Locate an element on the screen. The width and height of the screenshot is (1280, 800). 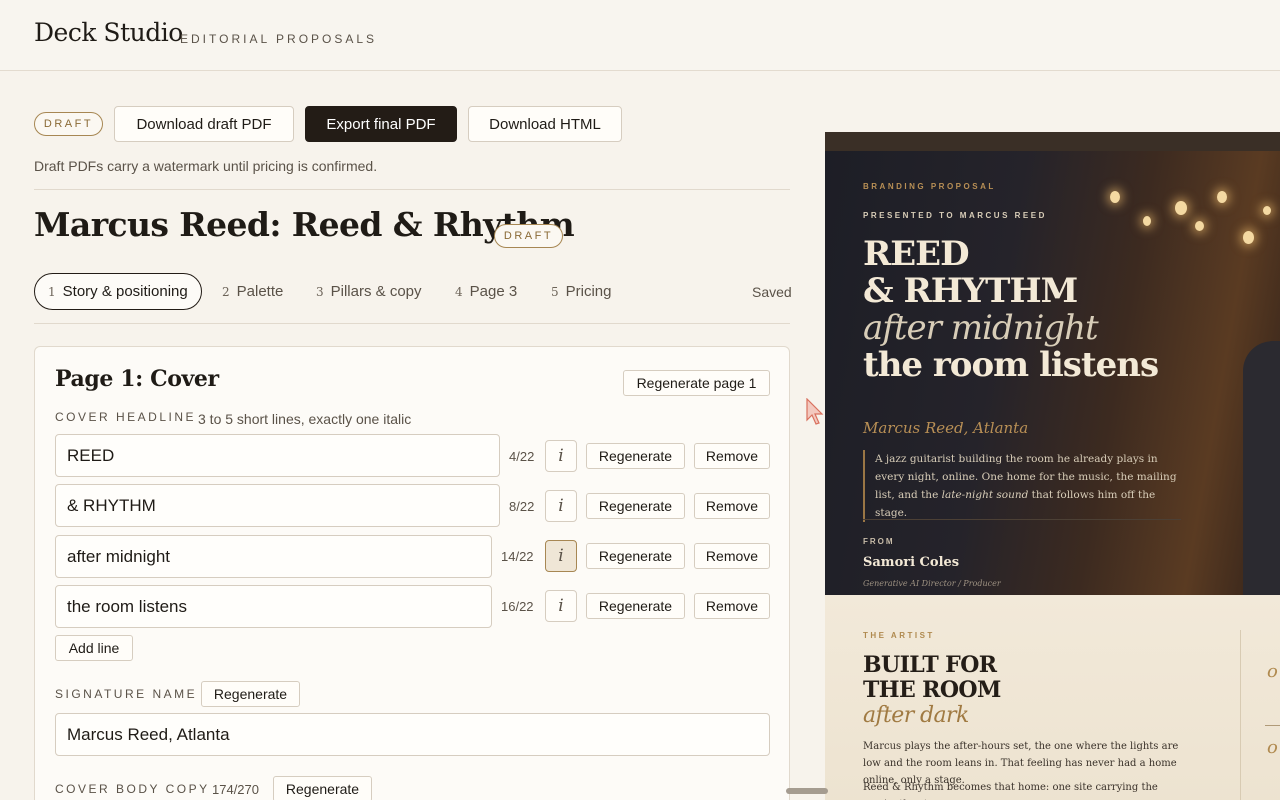
tab-pricing: 5 Pricing is located at coordinates (581, 291).